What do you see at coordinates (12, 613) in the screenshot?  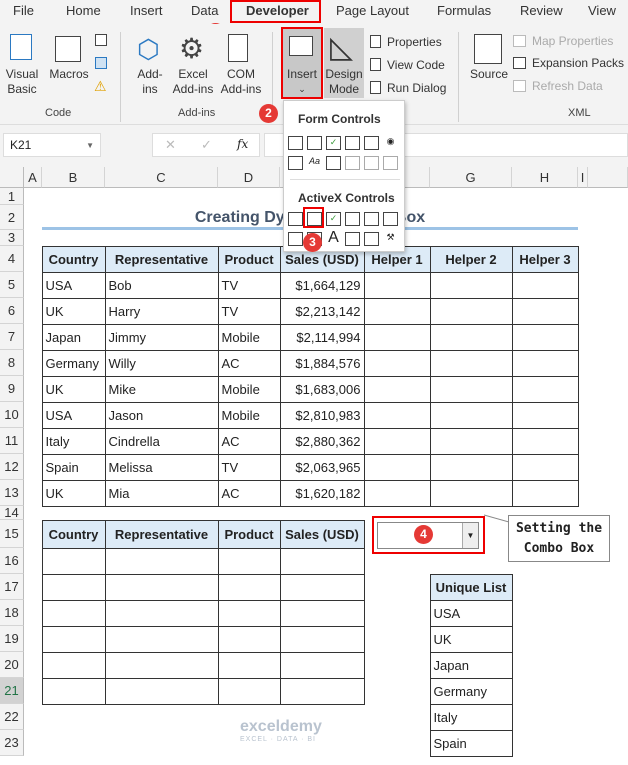 I see `row-header-18: 18` at bounding box center [12, 613].